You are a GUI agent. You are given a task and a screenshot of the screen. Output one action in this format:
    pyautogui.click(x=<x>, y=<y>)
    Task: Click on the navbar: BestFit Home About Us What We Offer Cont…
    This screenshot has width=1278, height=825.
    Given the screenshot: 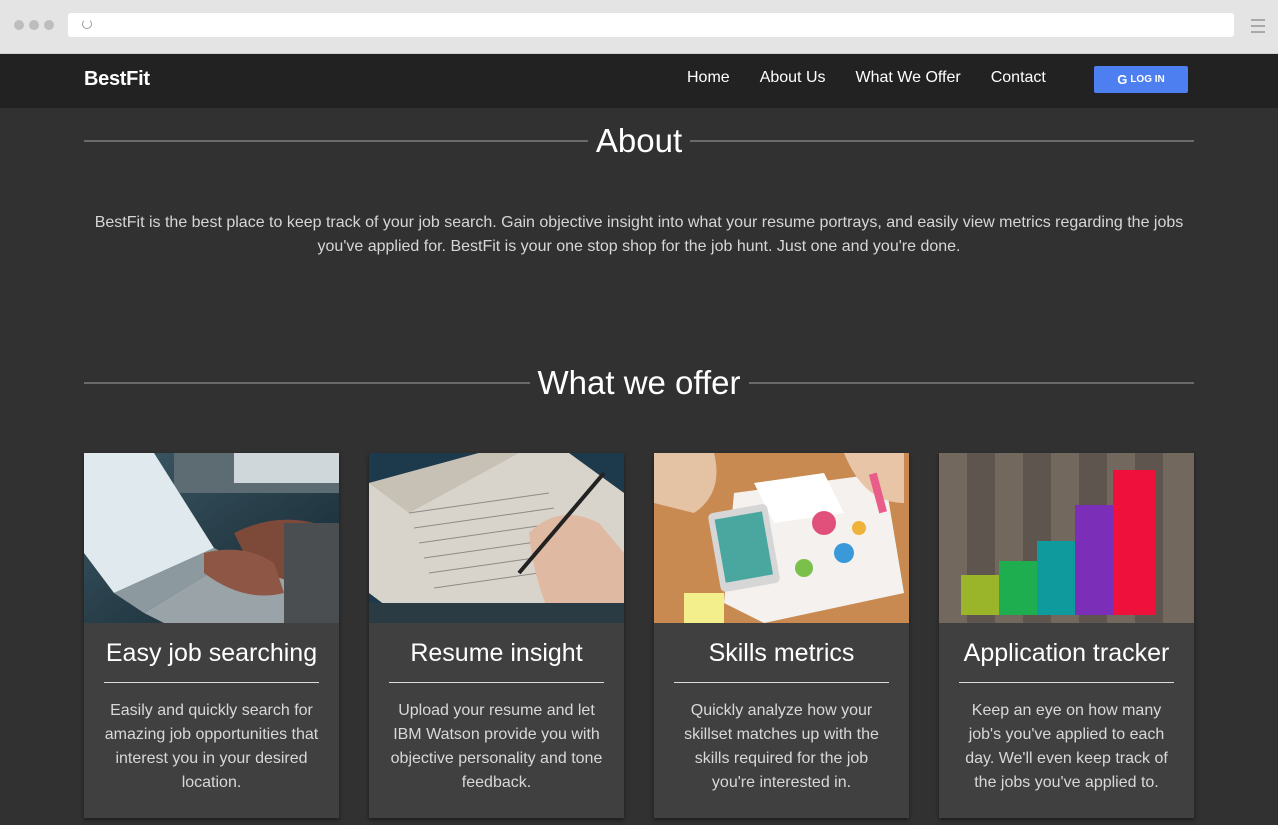 What is the action you would take?
    pyautogui.click(x=639, y=81)
    